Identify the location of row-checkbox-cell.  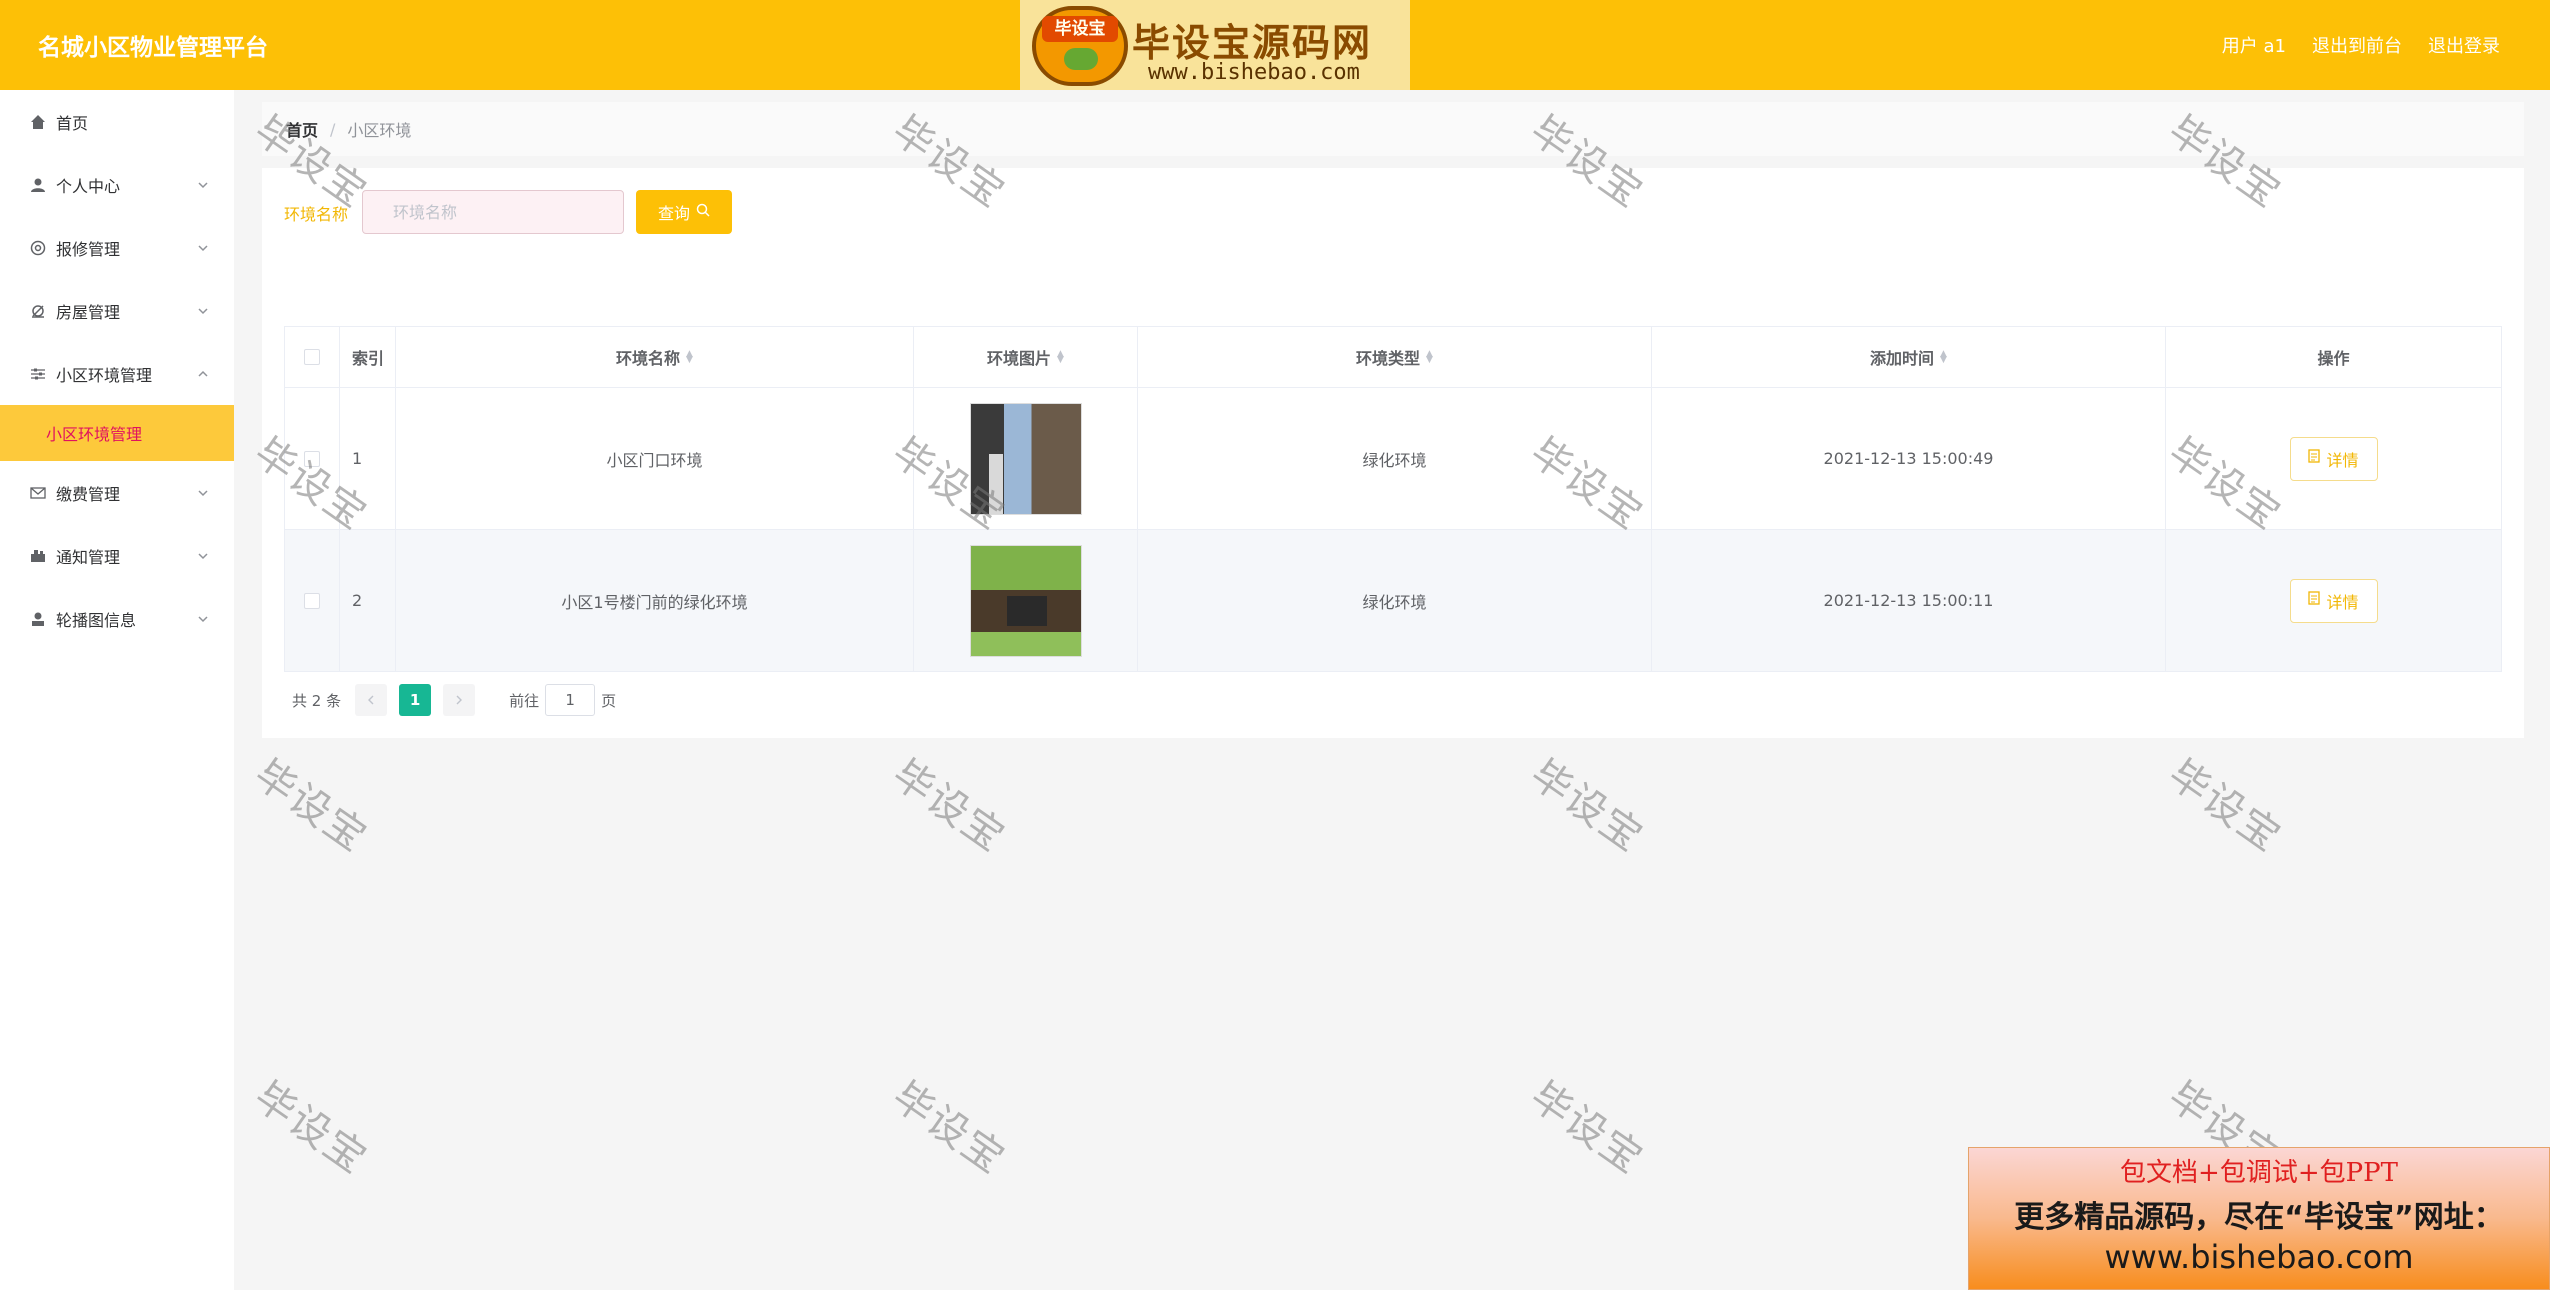
(312, 458).